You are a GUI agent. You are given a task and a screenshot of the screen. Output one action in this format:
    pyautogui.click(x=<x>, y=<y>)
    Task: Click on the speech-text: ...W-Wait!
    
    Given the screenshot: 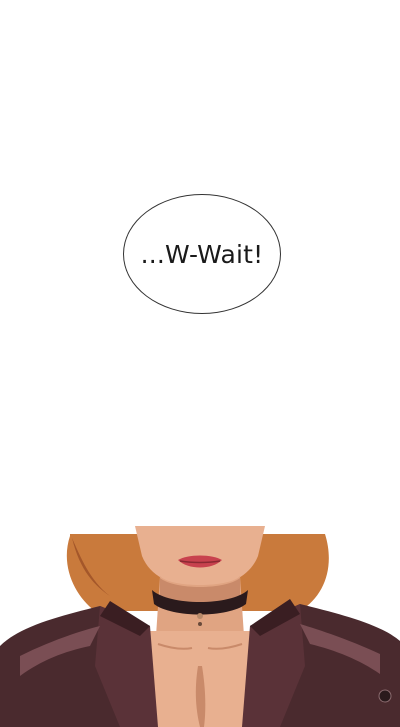 What is the action you would take?
    pyautogui.click(x=202, y=254)
    